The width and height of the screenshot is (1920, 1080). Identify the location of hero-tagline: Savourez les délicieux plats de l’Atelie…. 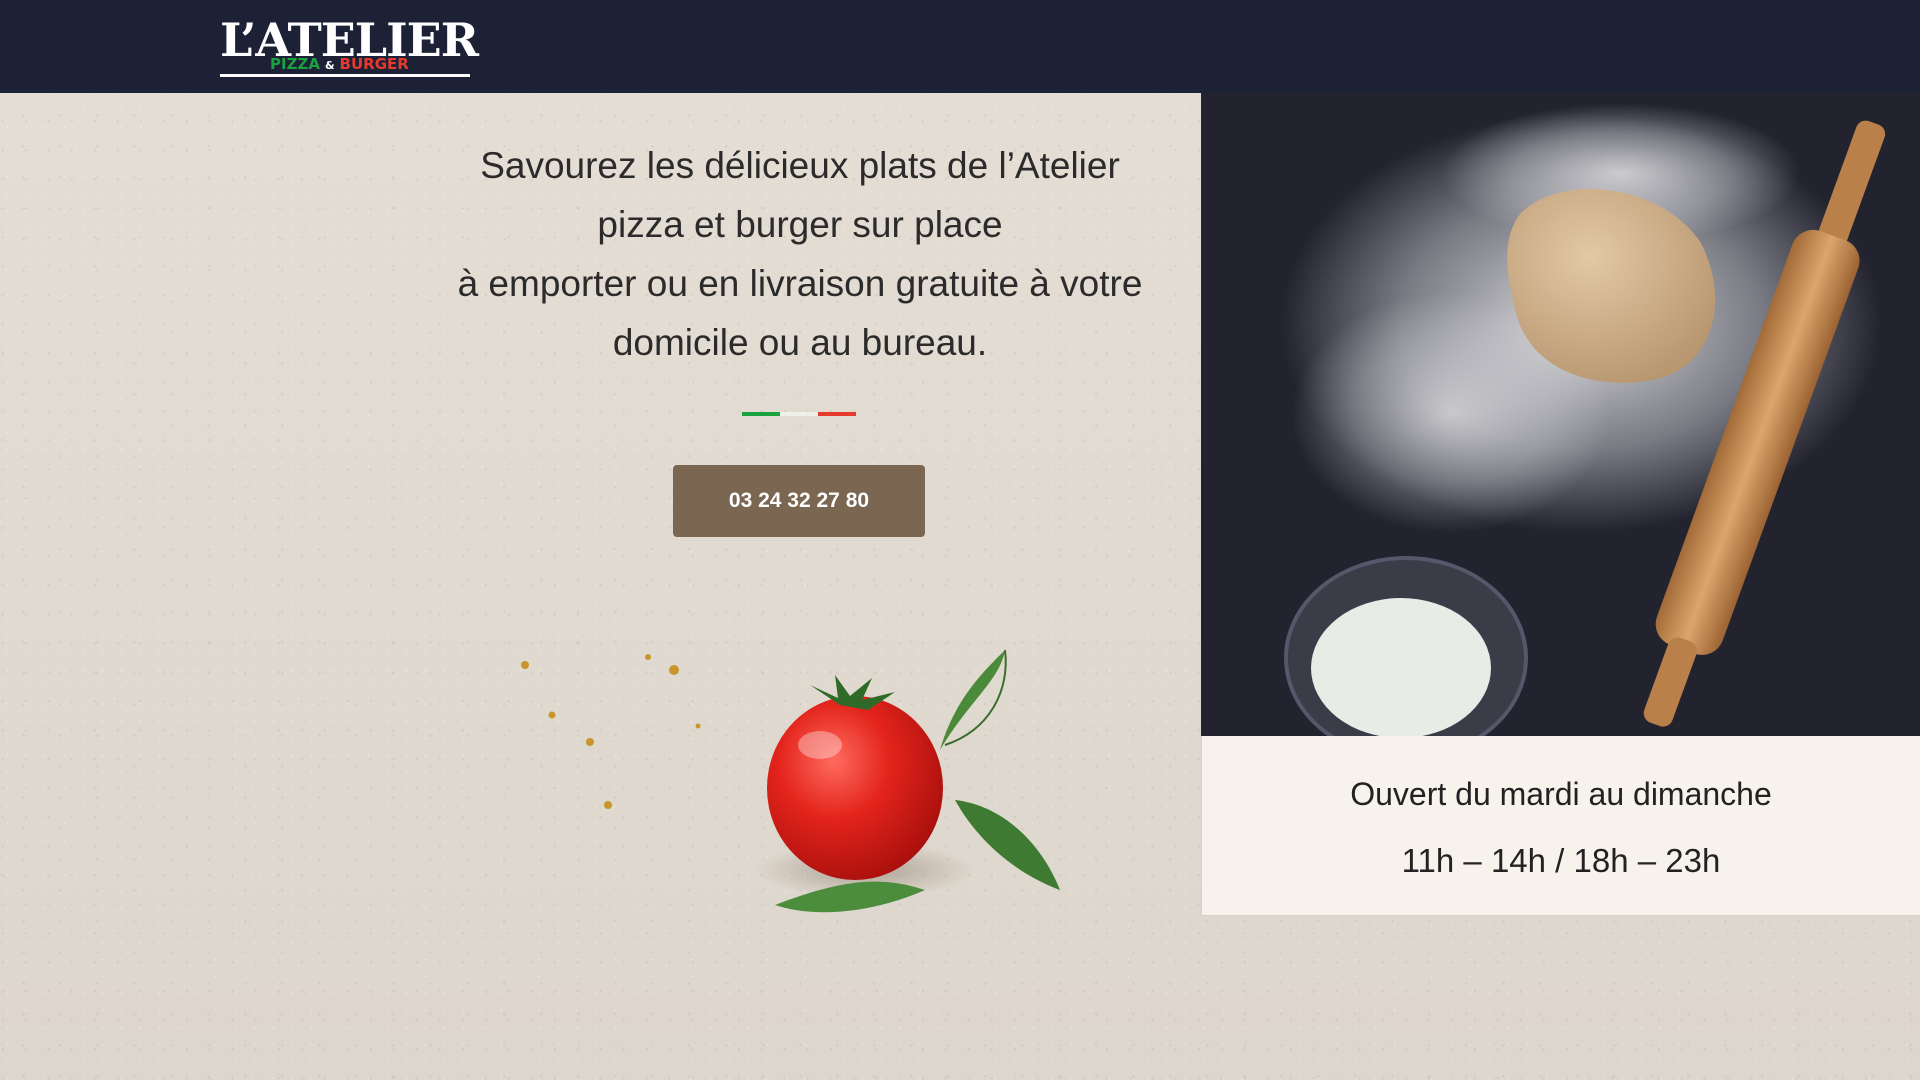
(800, 254).